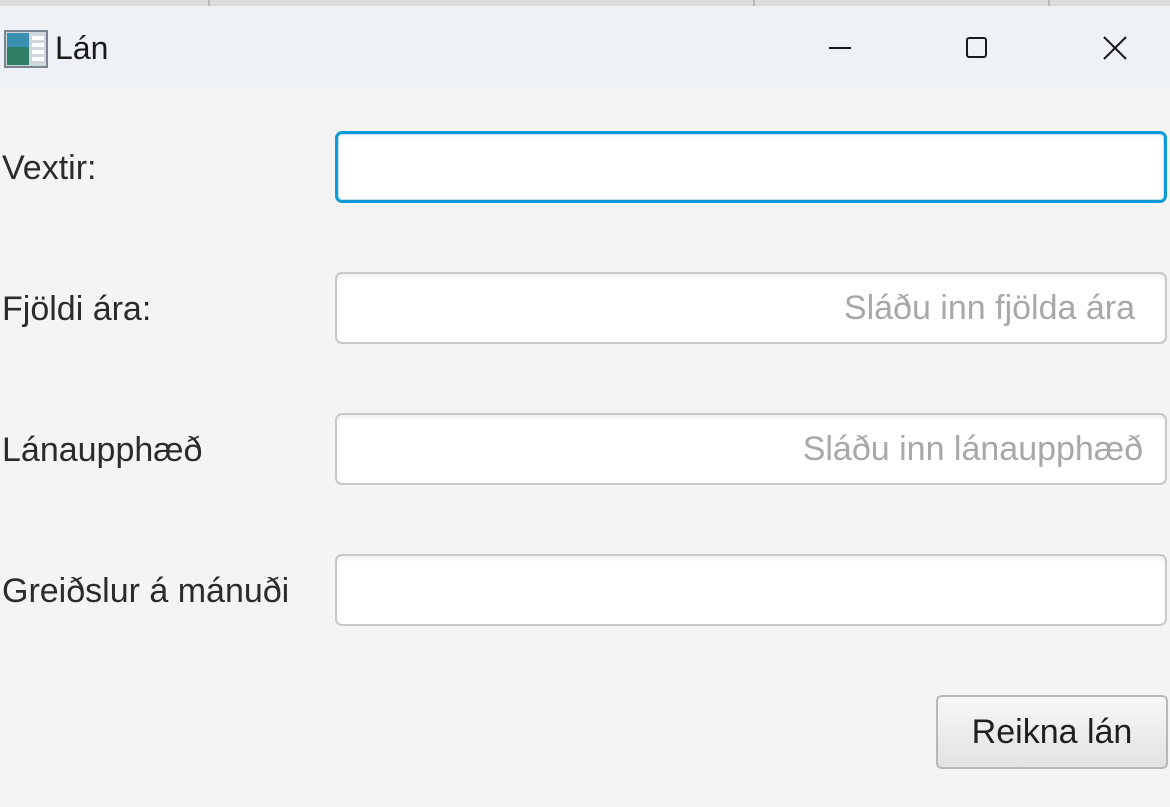  What do you see at coordinates (585, 47) in the screenshot?
I see `title-bar: Lán` at bounding box center [585, 47].